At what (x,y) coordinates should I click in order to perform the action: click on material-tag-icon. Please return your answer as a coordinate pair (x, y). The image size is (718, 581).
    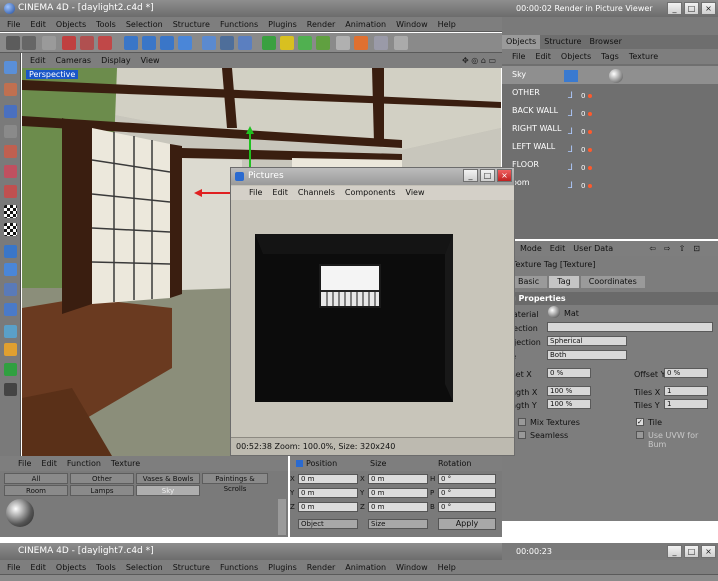
    Looking at the image, I should click on (616, 76).